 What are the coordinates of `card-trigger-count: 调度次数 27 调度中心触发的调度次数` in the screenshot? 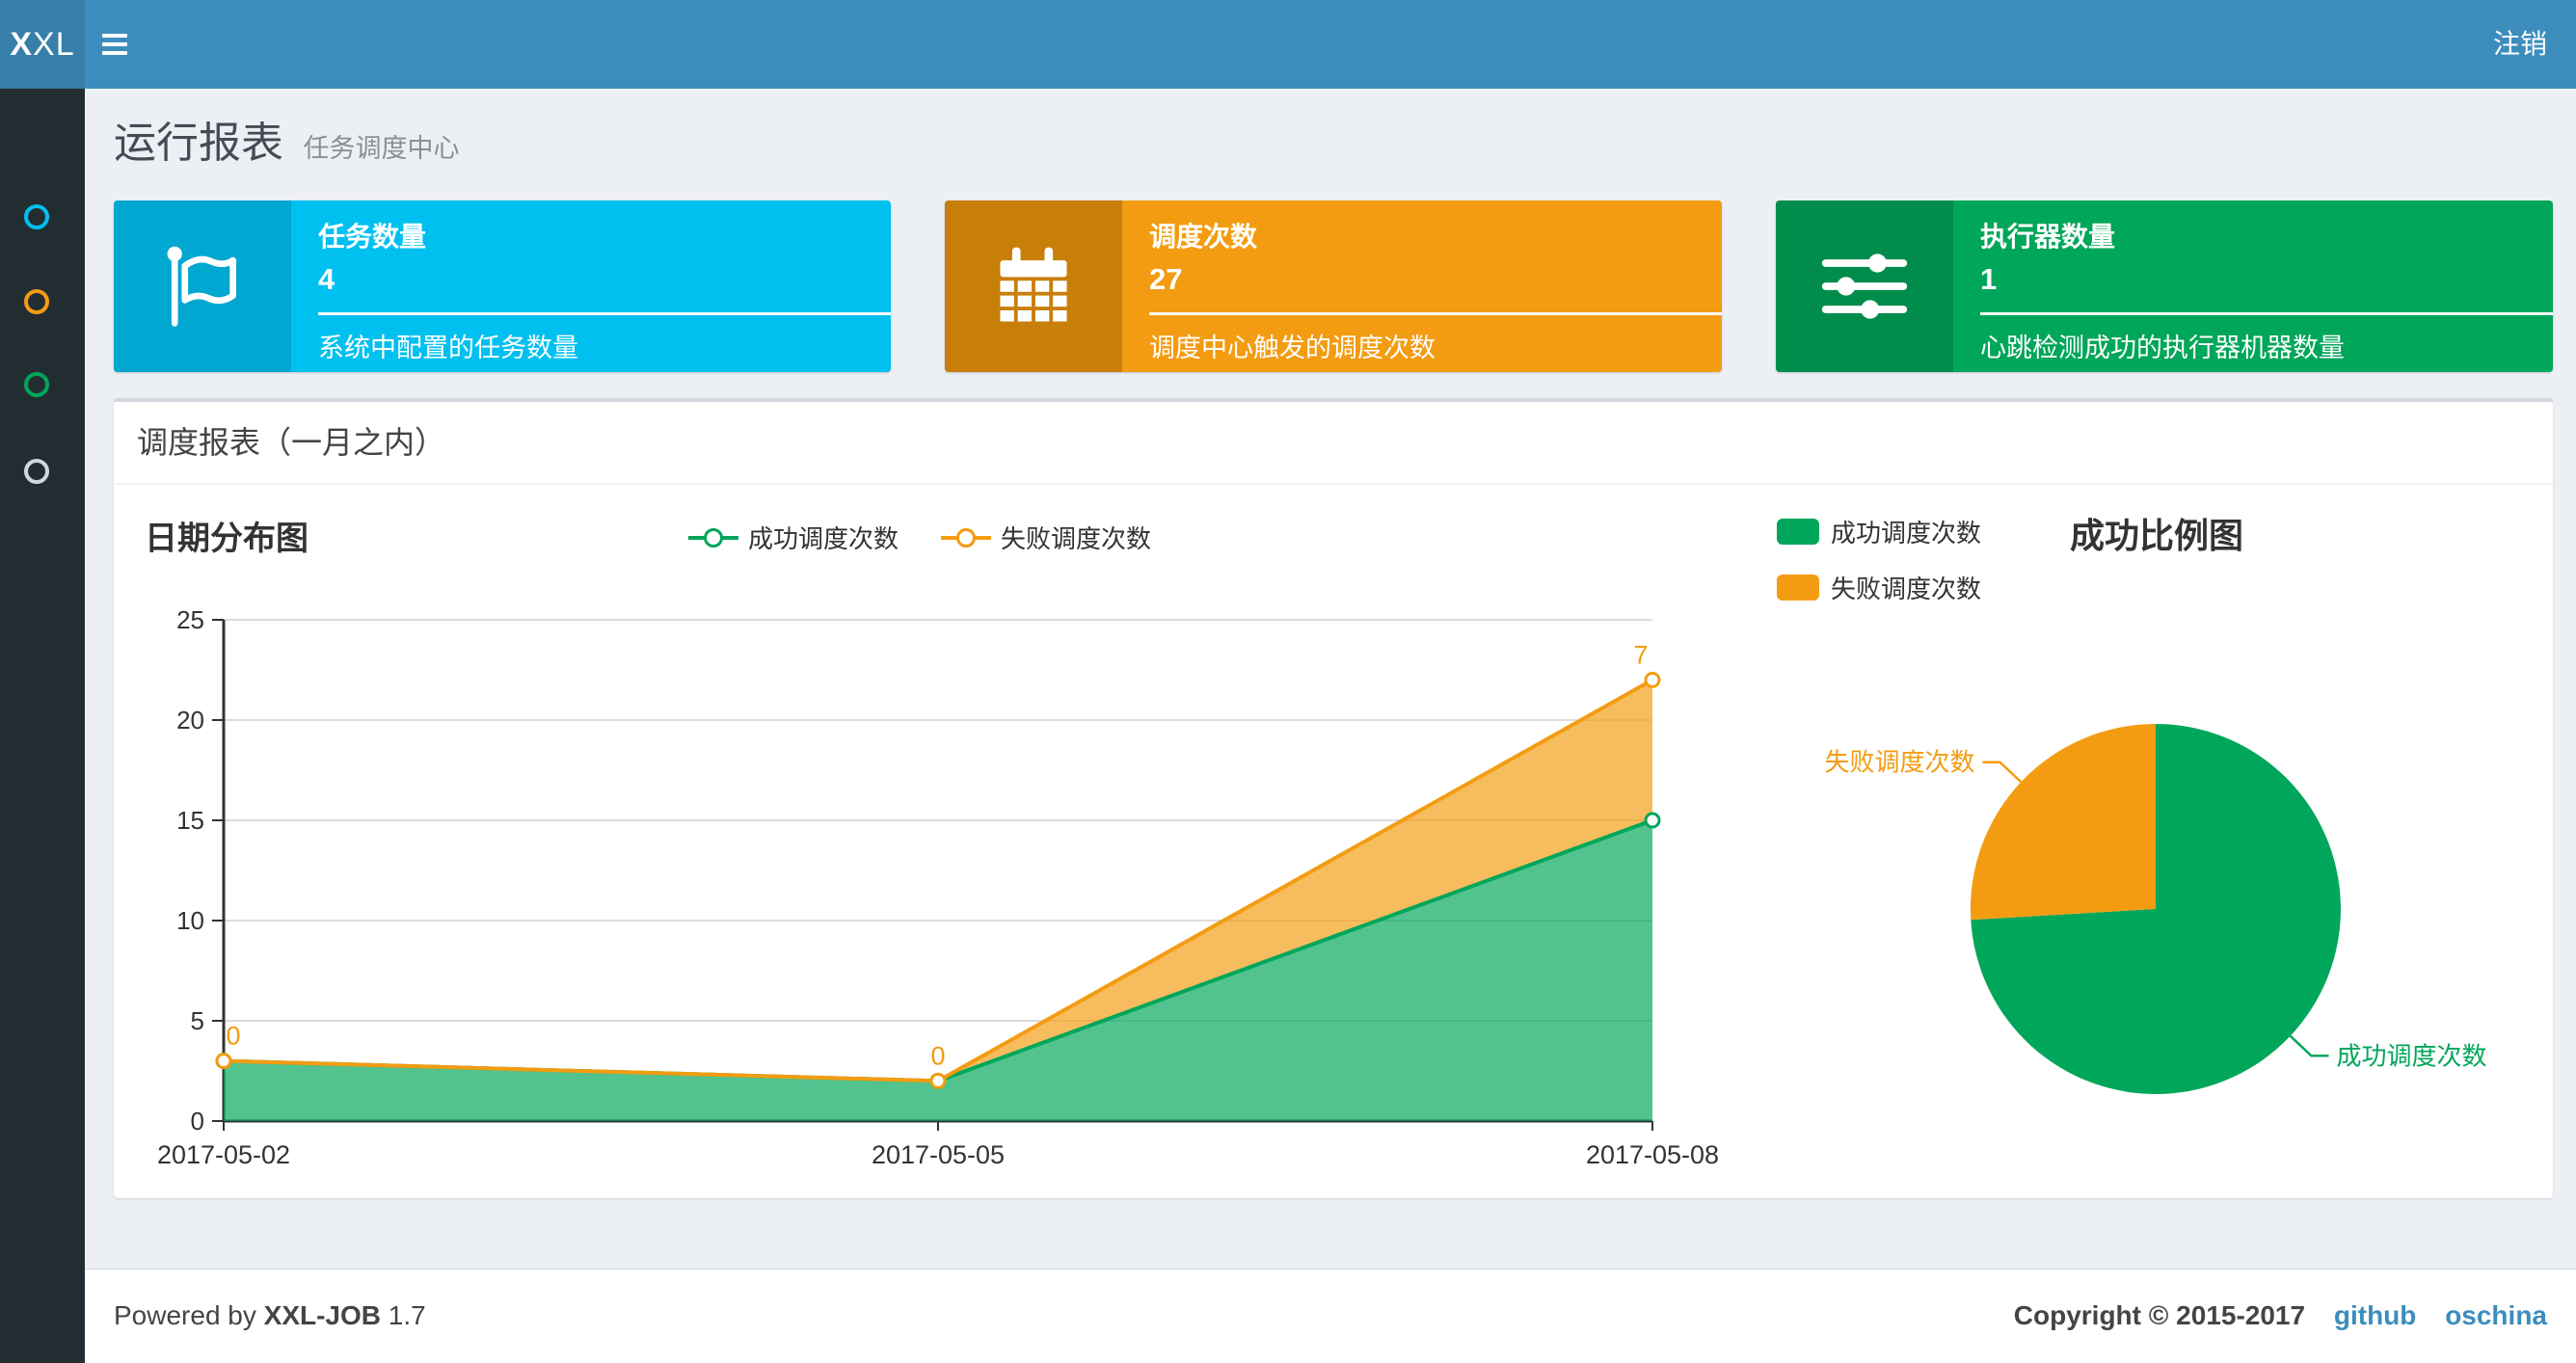 It's located at (1334, 286).